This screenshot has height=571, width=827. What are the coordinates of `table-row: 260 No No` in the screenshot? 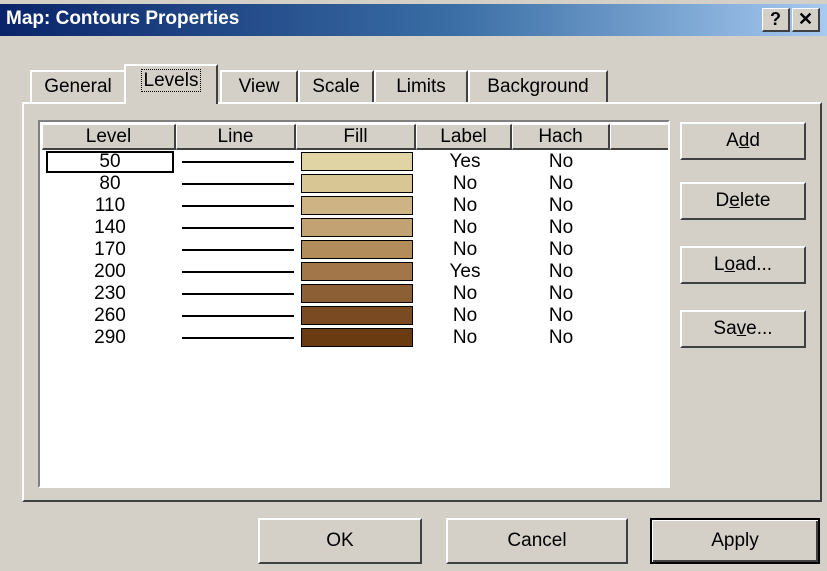 It's located at (355, 316).